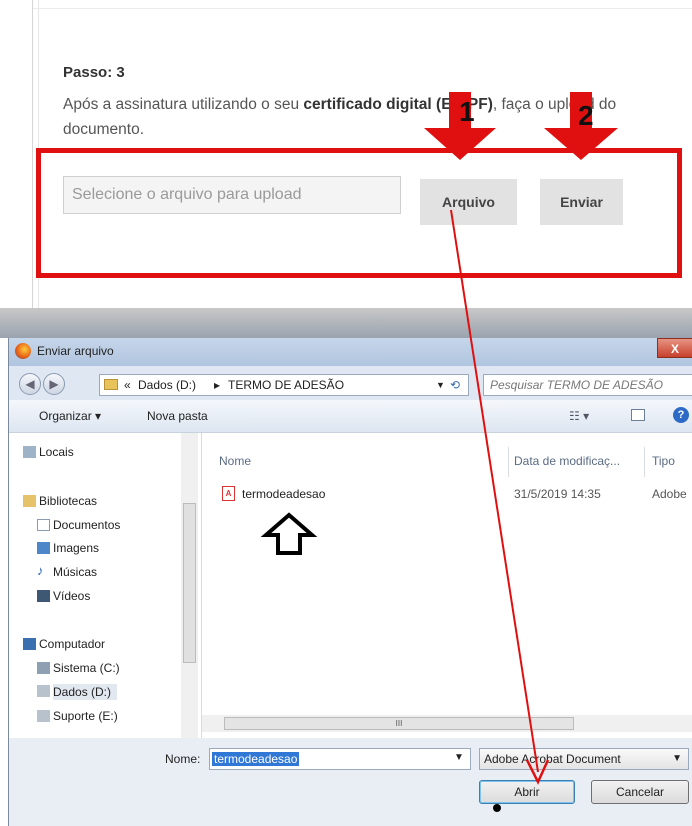 This screenshot has height=826, width=692. What do you see at coordinates (72, 644) in the screenshot?
I see `nav-label: Computador` at bounding box center [72, 644].